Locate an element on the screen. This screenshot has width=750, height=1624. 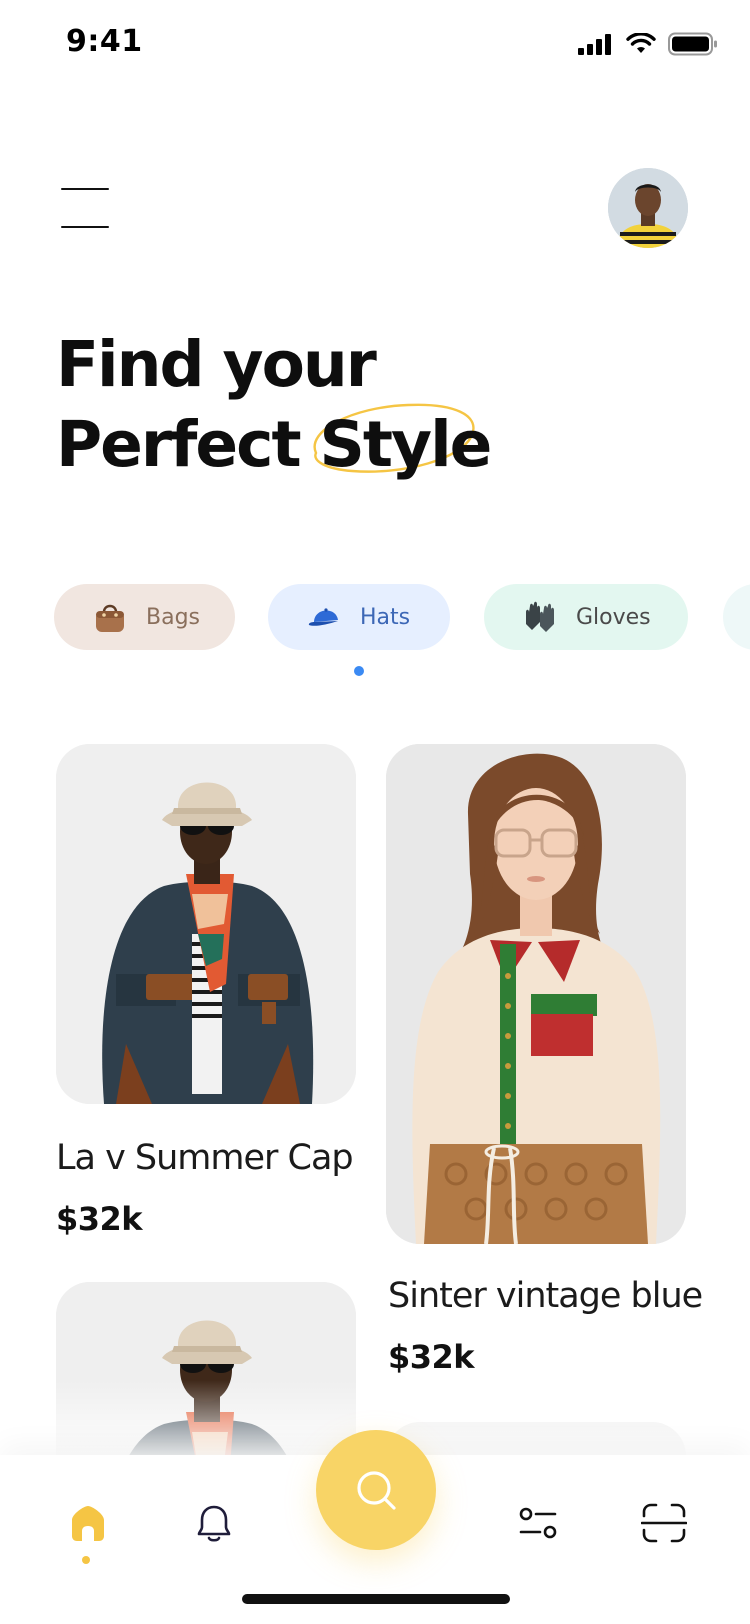
title-highlight: Style is located at coordinates (402, 444).